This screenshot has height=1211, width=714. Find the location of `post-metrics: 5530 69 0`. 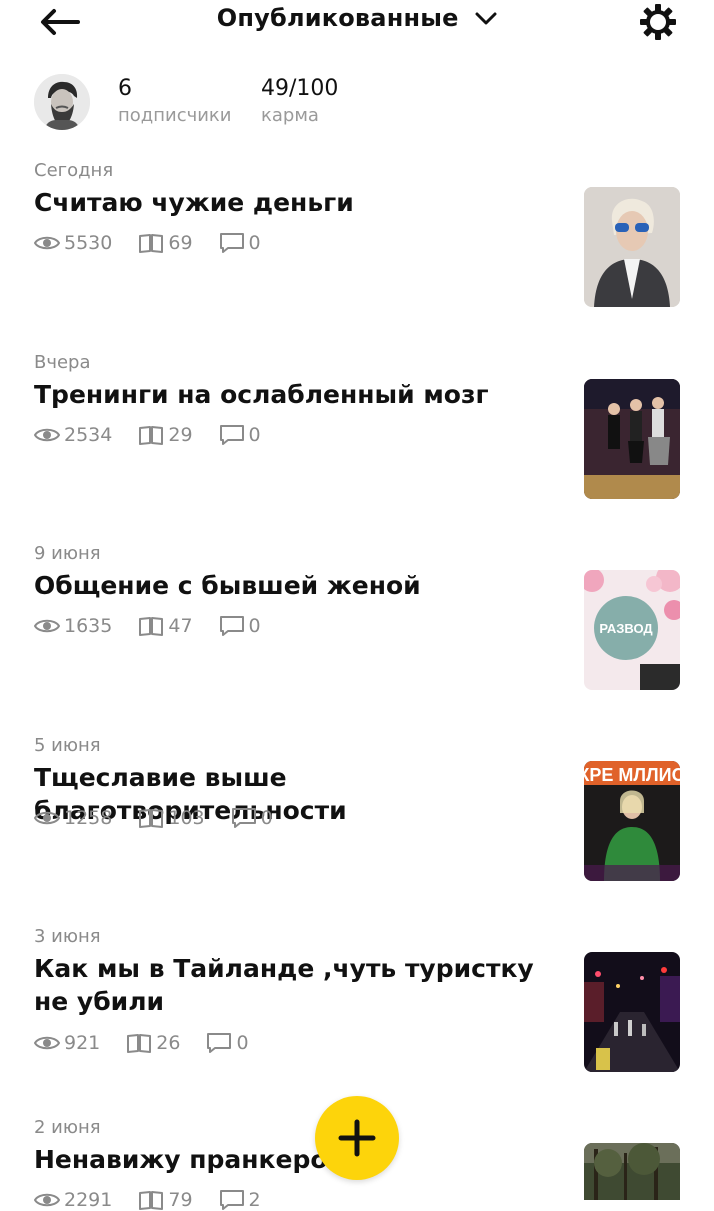

post-metrics: 5530 69 0 is located at coordinates (147, 243).